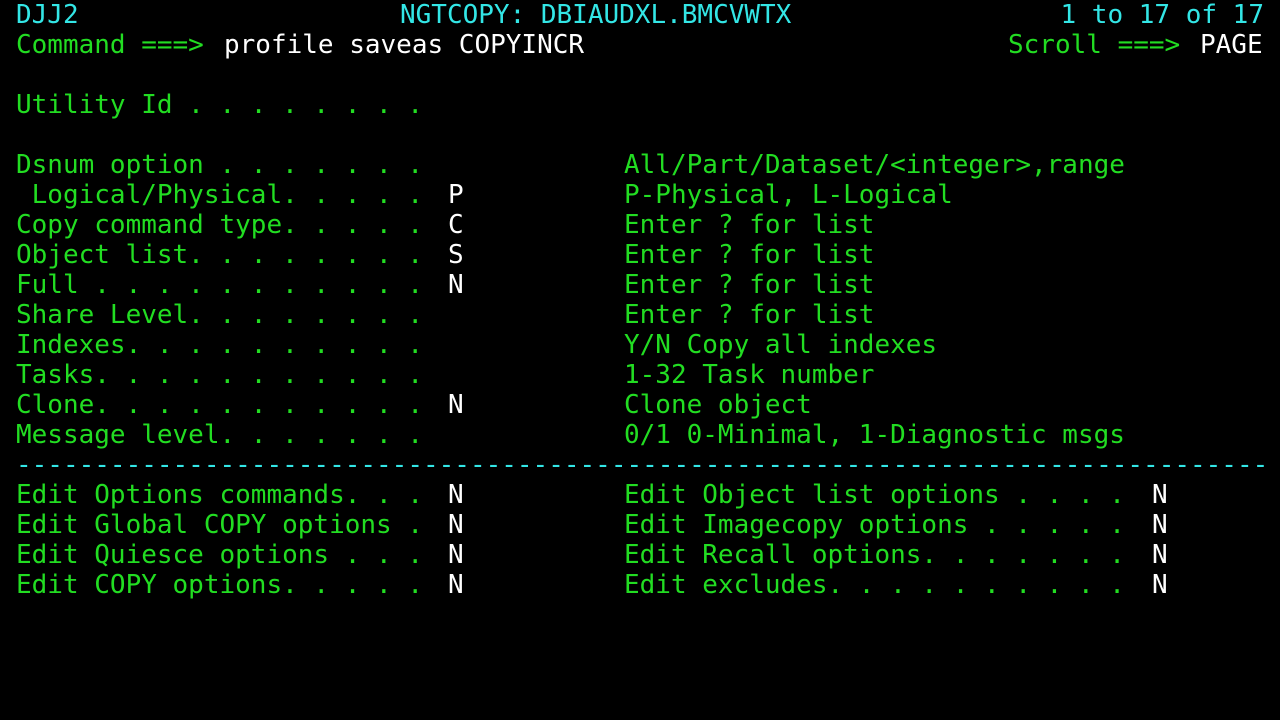  I want to click on edit-copy-options-label: Edit COPY options. . . . ., so click(219, 585).